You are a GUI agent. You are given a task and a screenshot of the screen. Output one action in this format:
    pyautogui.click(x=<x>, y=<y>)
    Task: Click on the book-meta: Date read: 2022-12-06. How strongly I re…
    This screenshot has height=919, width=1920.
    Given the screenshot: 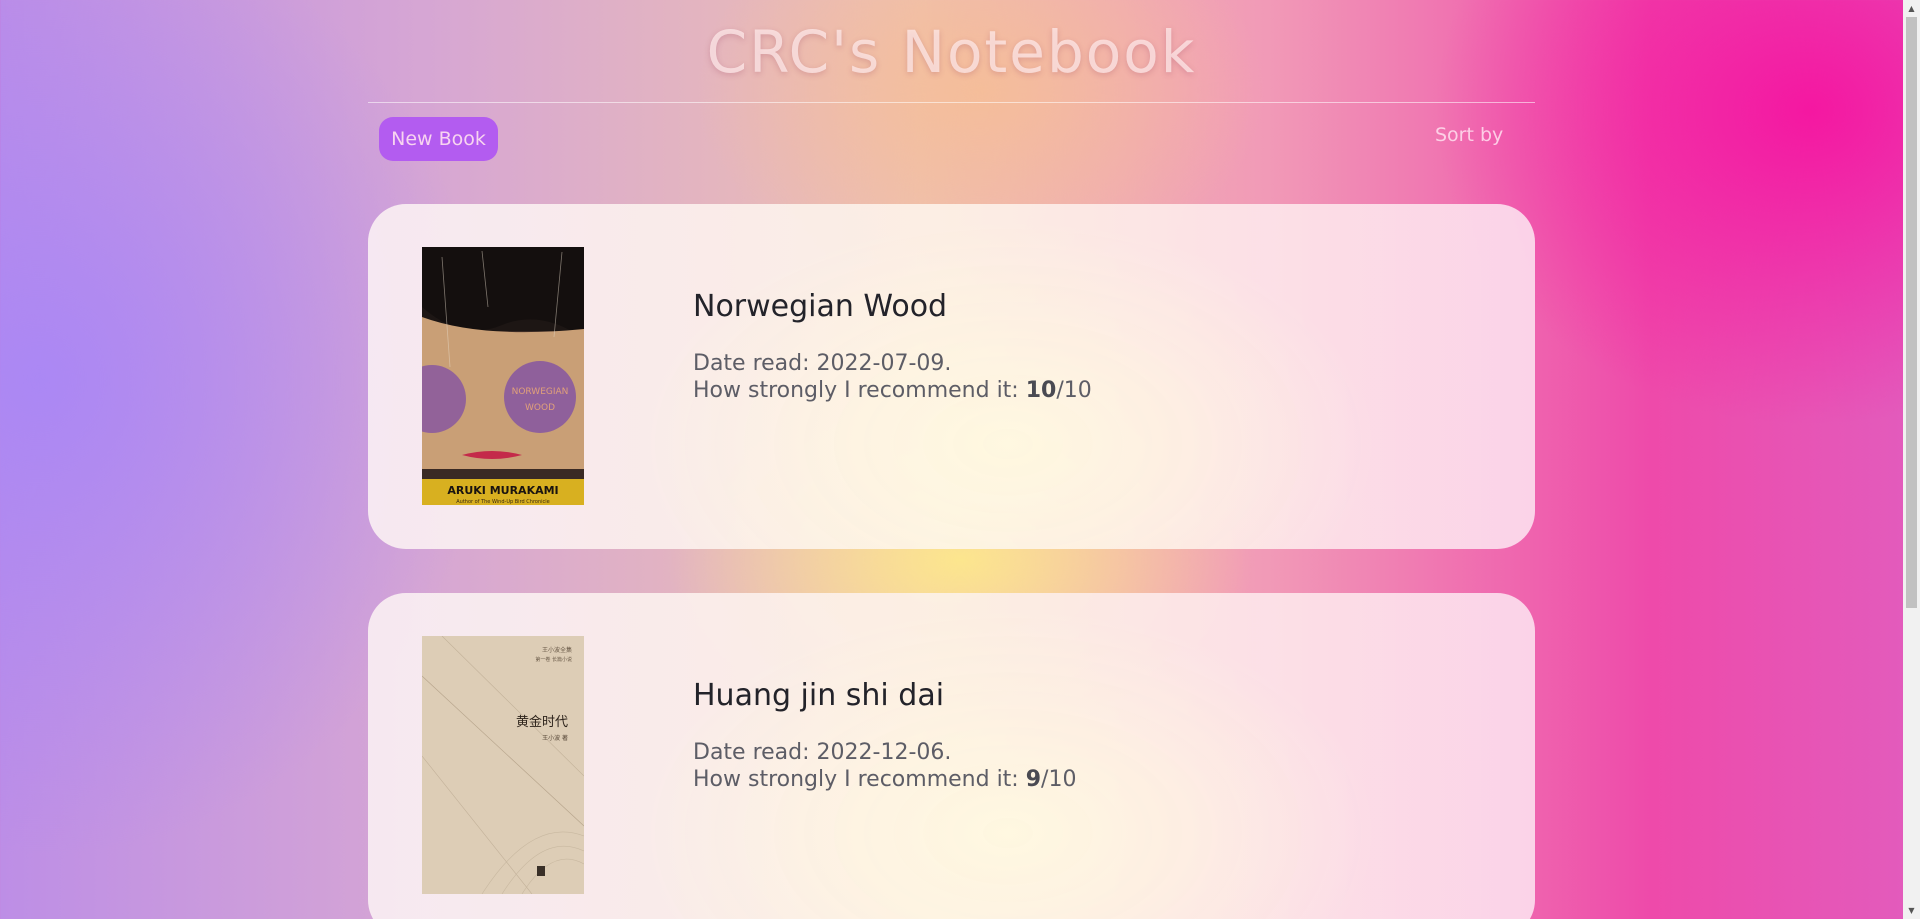 What is the action you would take?
    pyautogui.click(x=884, y=766)
    